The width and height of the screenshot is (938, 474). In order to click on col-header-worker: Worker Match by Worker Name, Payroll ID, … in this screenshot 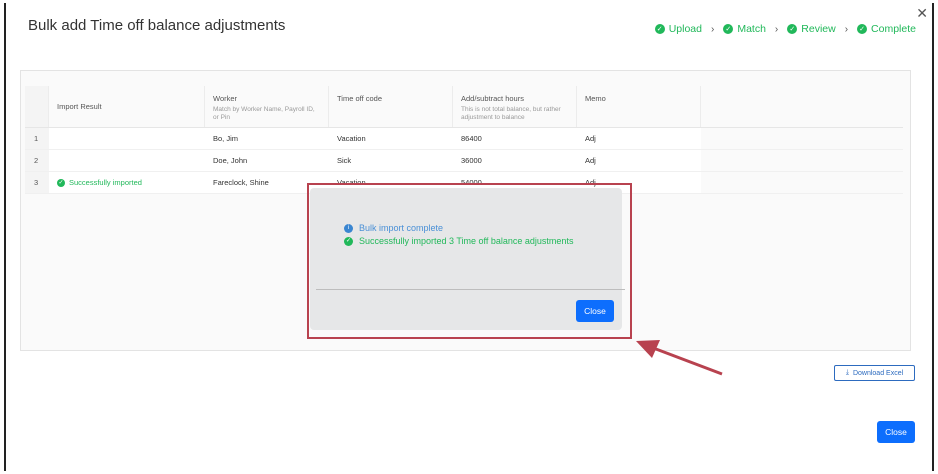, I will do `click(267, 106)`.